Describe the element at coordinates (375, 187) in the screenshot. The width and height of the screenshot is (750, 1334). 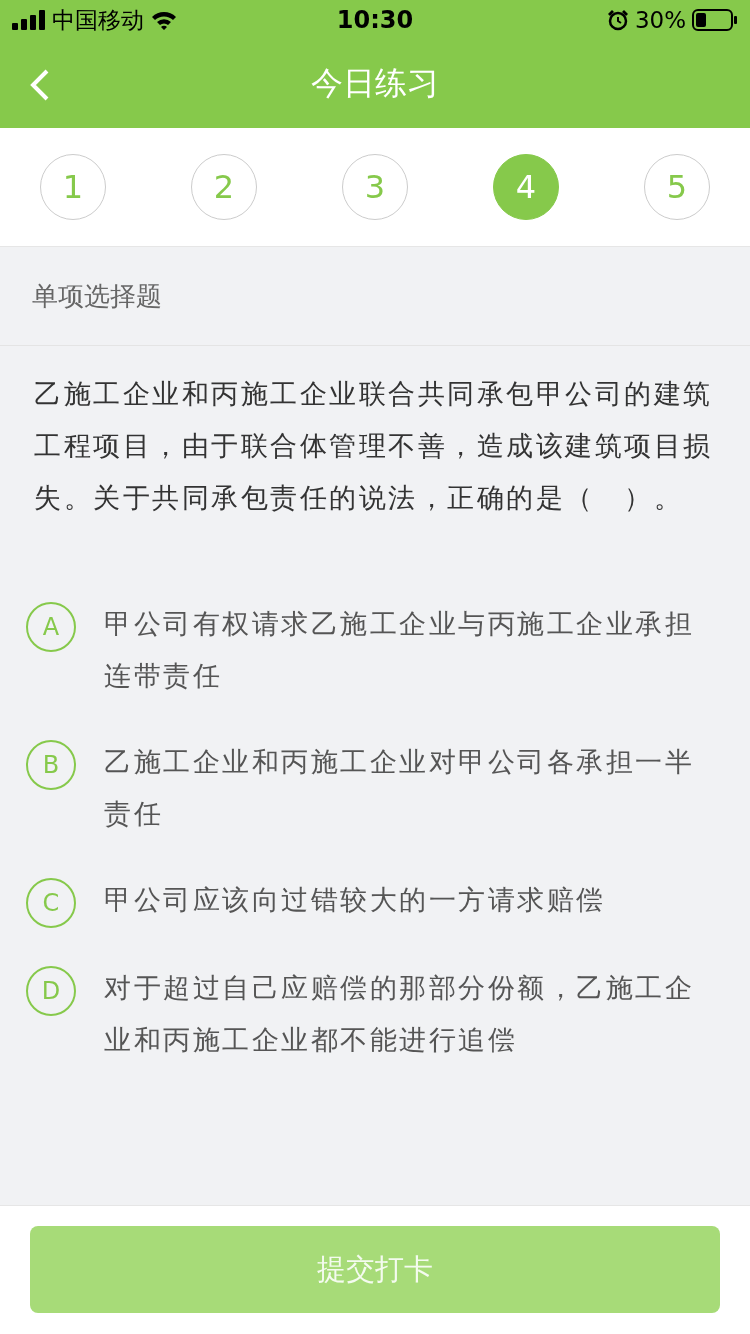
I see `question-number-tab: 3` at that location.